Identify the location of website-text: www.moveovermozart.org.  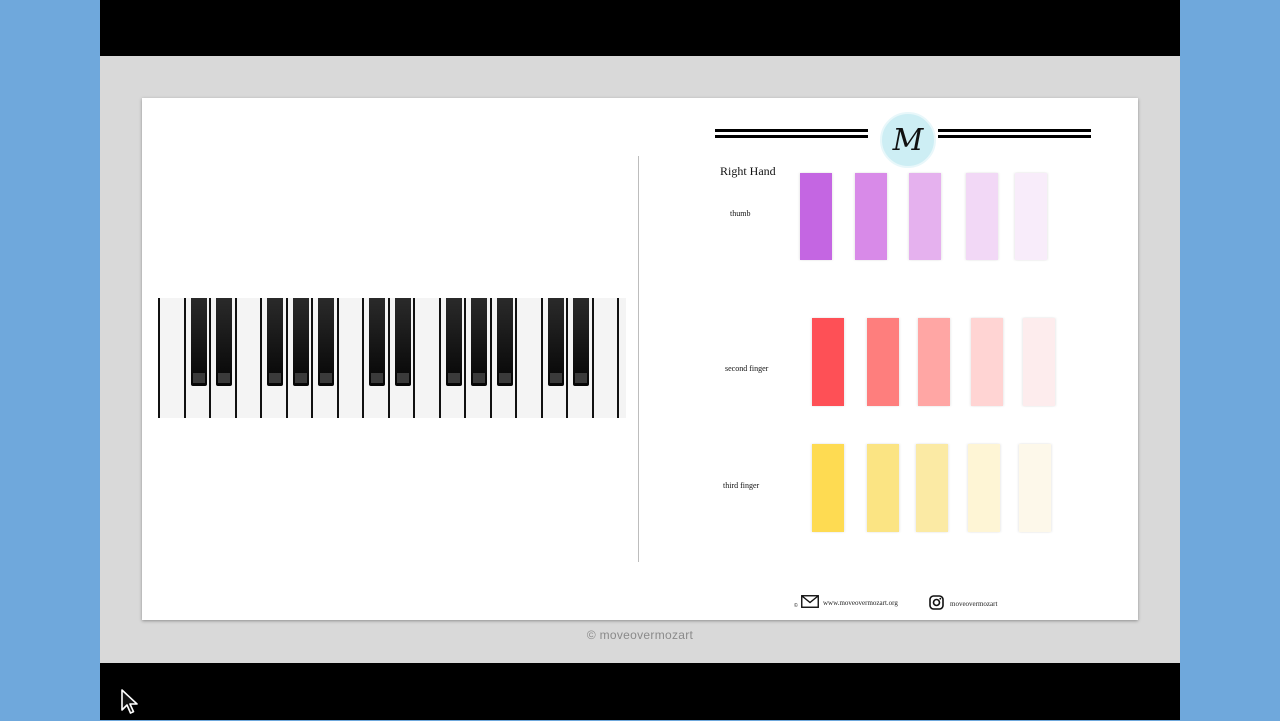
(860, 602).